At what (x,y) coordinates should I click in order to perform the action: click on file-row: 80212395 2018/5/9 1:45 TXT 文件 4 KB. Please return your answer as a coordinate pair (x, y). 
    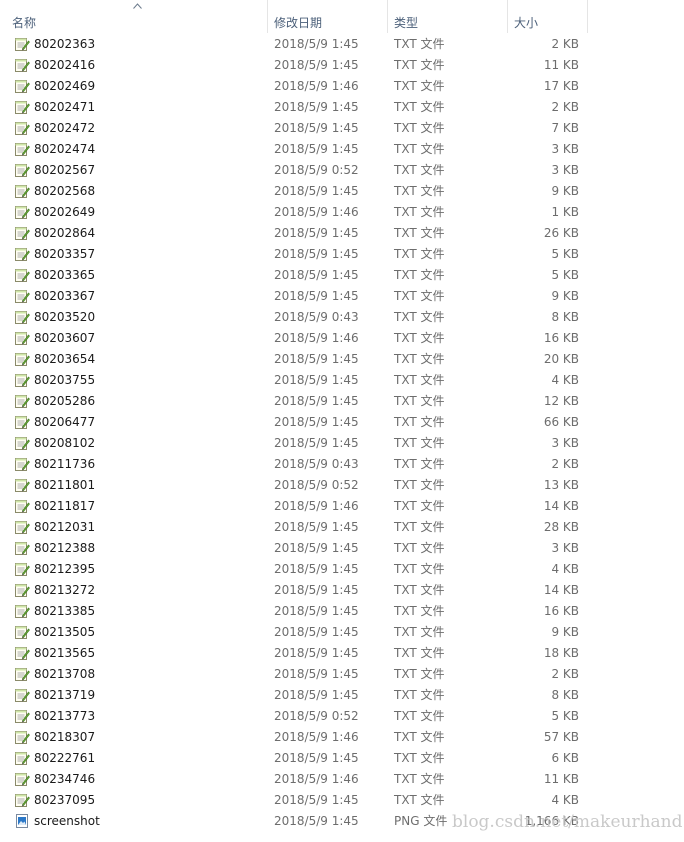
    Looking at the image, I should click on (342, 569).